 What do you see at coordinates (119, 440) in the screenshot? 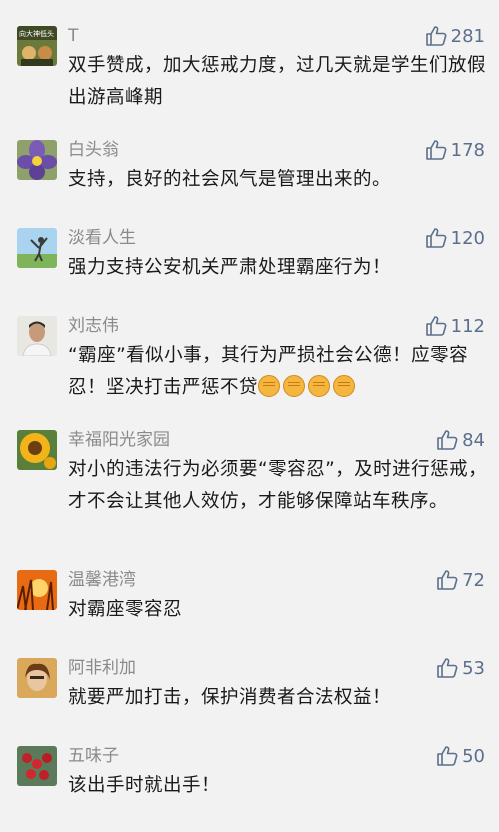
I see `username: 幸福阳光家园` at bounding box center [119, 440].